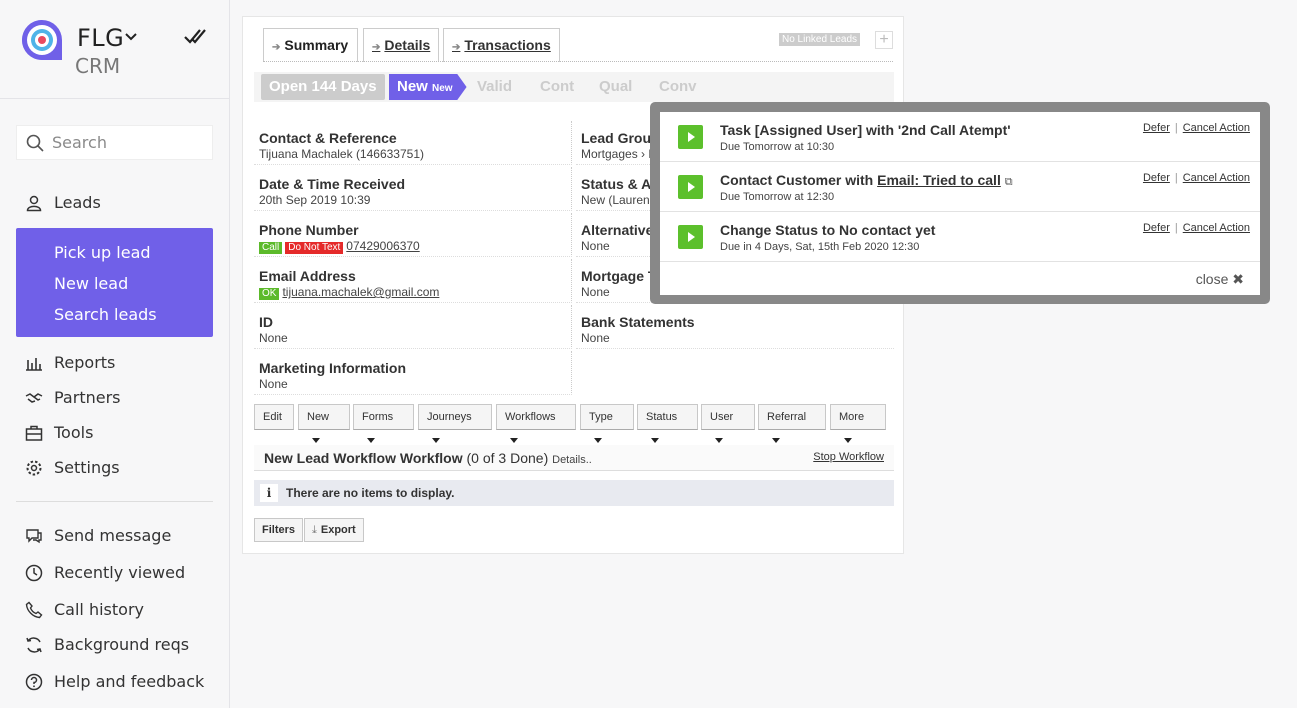 The height and width of the screenshot is (708, 1297). What do you see at coordinates (777, 197) in the screenshot?
I see `task-due: Due Tomorrow at 12:30` at bounding box center [777, 197].